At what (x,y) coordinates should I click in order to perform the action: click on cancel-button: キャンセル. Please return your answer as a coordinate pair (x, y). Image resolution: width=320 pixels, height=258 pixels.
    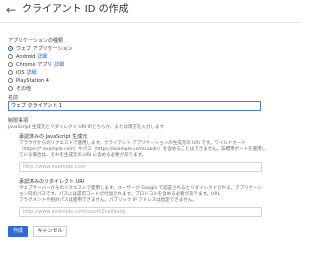
    Looking at the image, I should click on (50, 231).